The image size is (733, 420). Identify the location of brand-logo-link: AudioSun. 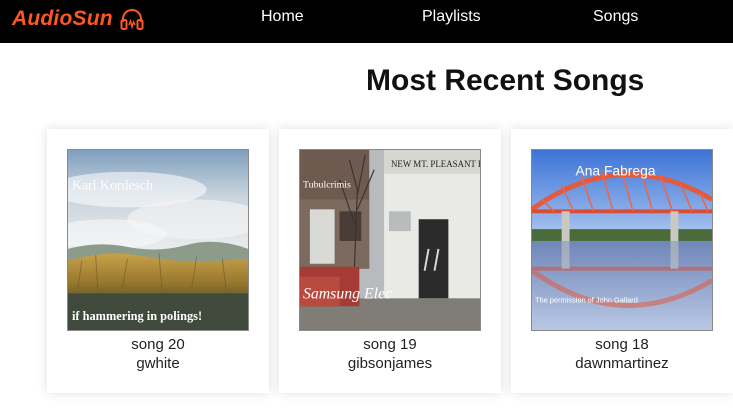
(78, 19).